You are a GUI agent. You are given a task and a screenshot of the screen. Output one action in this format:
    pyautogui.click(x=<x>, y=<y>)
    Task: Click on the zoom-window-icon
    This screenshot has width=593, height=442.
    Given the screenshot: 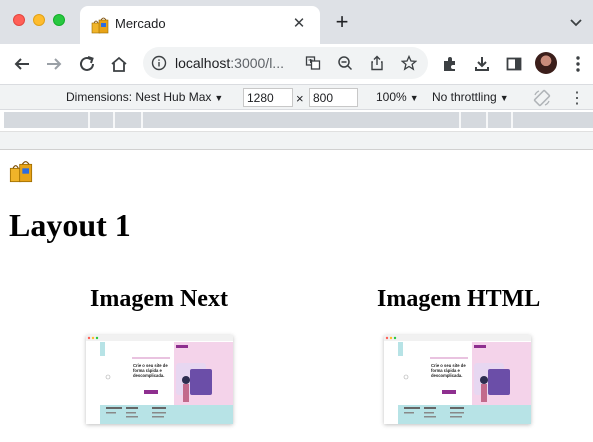 What is the action you would take?
    pyautogui.click(x=59, y=20)
    